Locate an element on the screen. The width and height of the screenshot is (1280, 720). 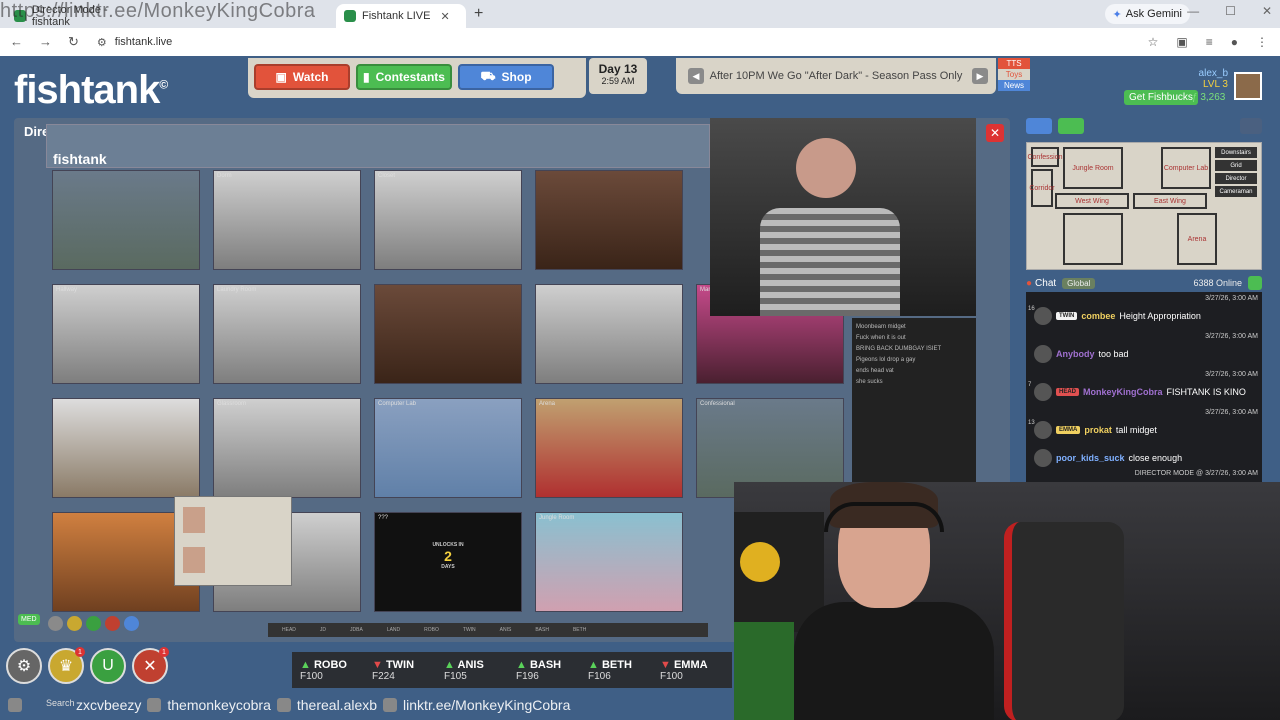
downstairs-button: Downstairs is located at coordinates (1236, 152).